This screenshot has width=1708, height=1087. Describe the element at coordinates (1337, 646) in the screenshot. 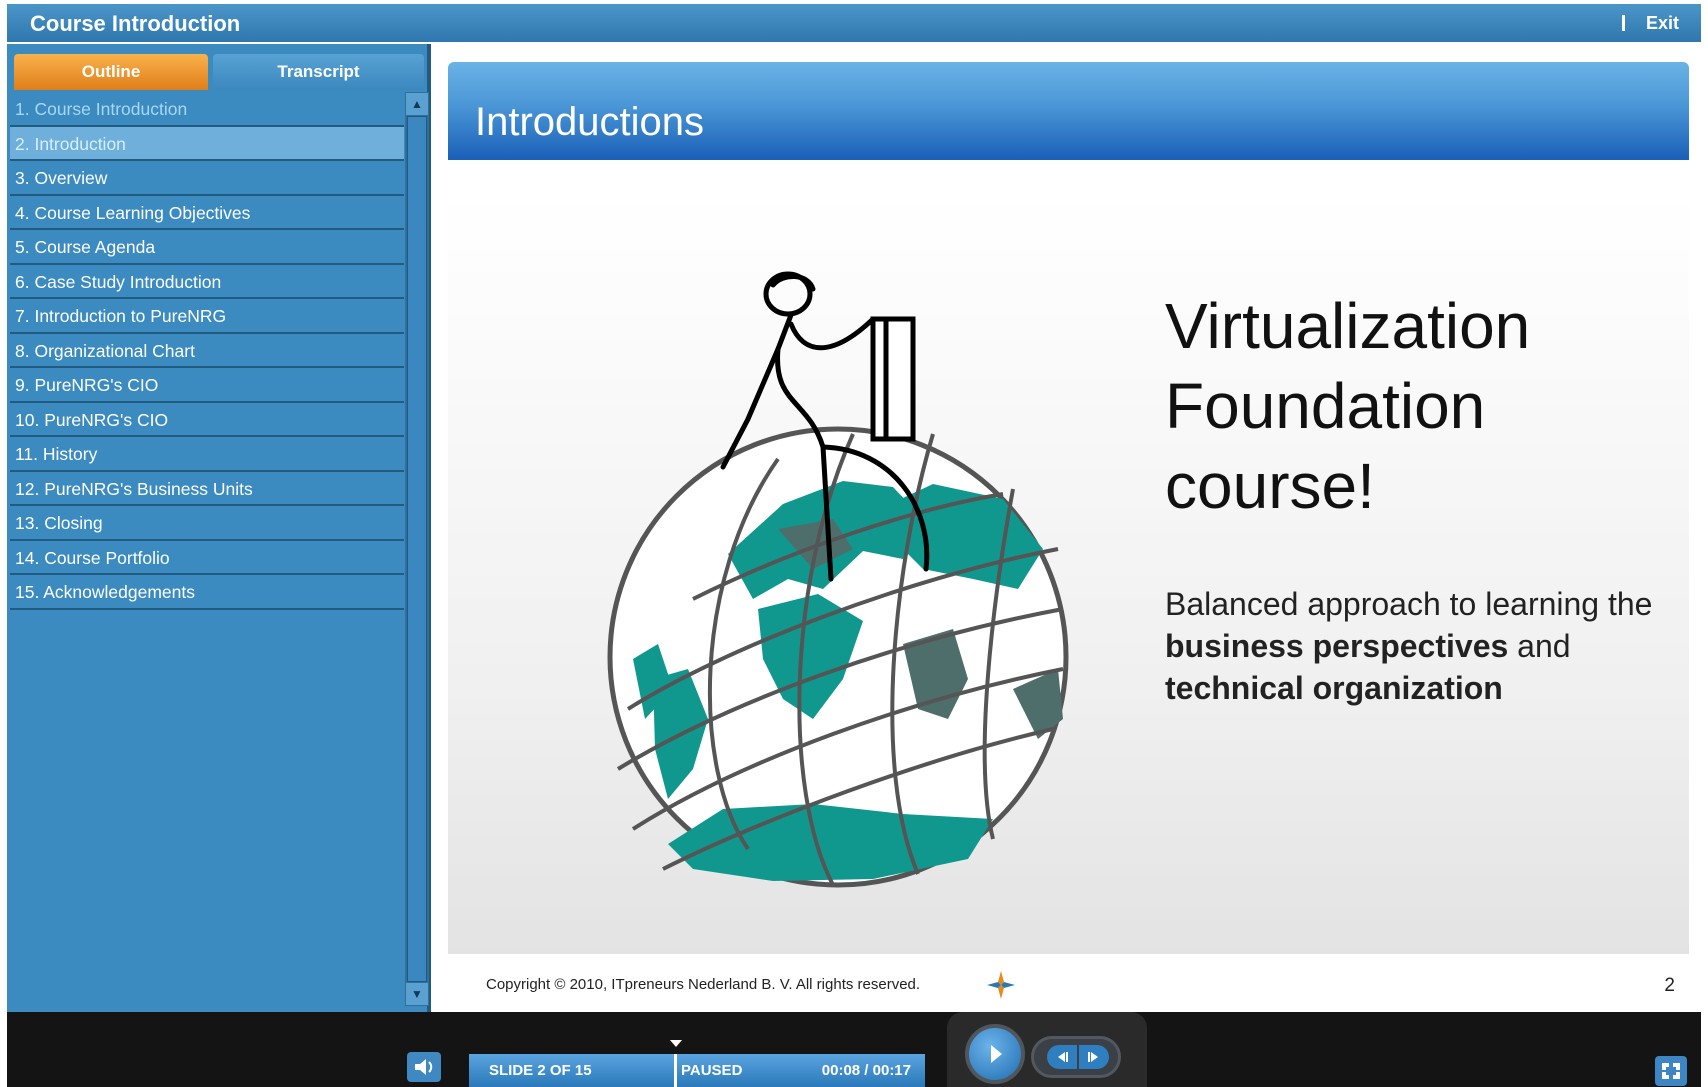

I see `slide-body-emphasis-business: business perspectives` at that location.